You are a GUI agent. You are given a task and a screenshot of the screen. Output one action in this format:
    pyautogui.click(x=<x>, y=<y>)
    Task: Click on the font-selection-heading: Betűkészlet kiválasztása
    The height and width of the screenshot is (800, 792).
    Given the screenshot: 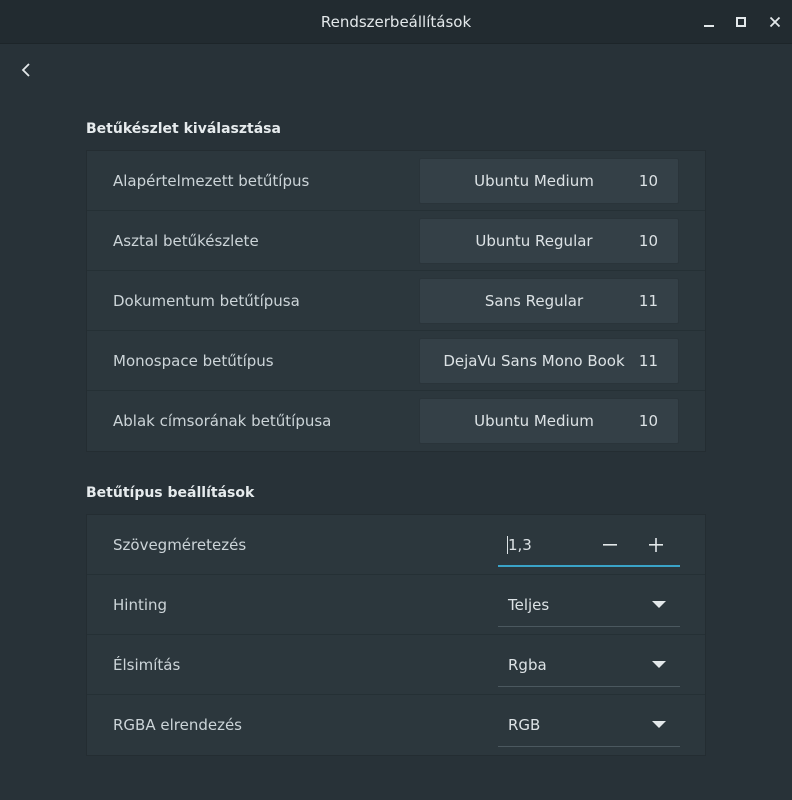 What is the action you would take?
    pyautogui.click(x=183, y=129)
    